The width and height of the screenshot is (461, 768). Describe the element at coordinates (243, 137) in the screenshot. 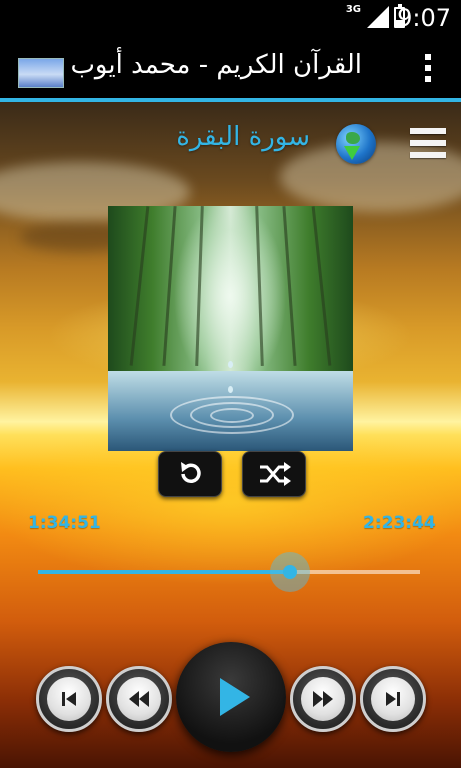

I see `surah-title: سورة البقرة` at that location.